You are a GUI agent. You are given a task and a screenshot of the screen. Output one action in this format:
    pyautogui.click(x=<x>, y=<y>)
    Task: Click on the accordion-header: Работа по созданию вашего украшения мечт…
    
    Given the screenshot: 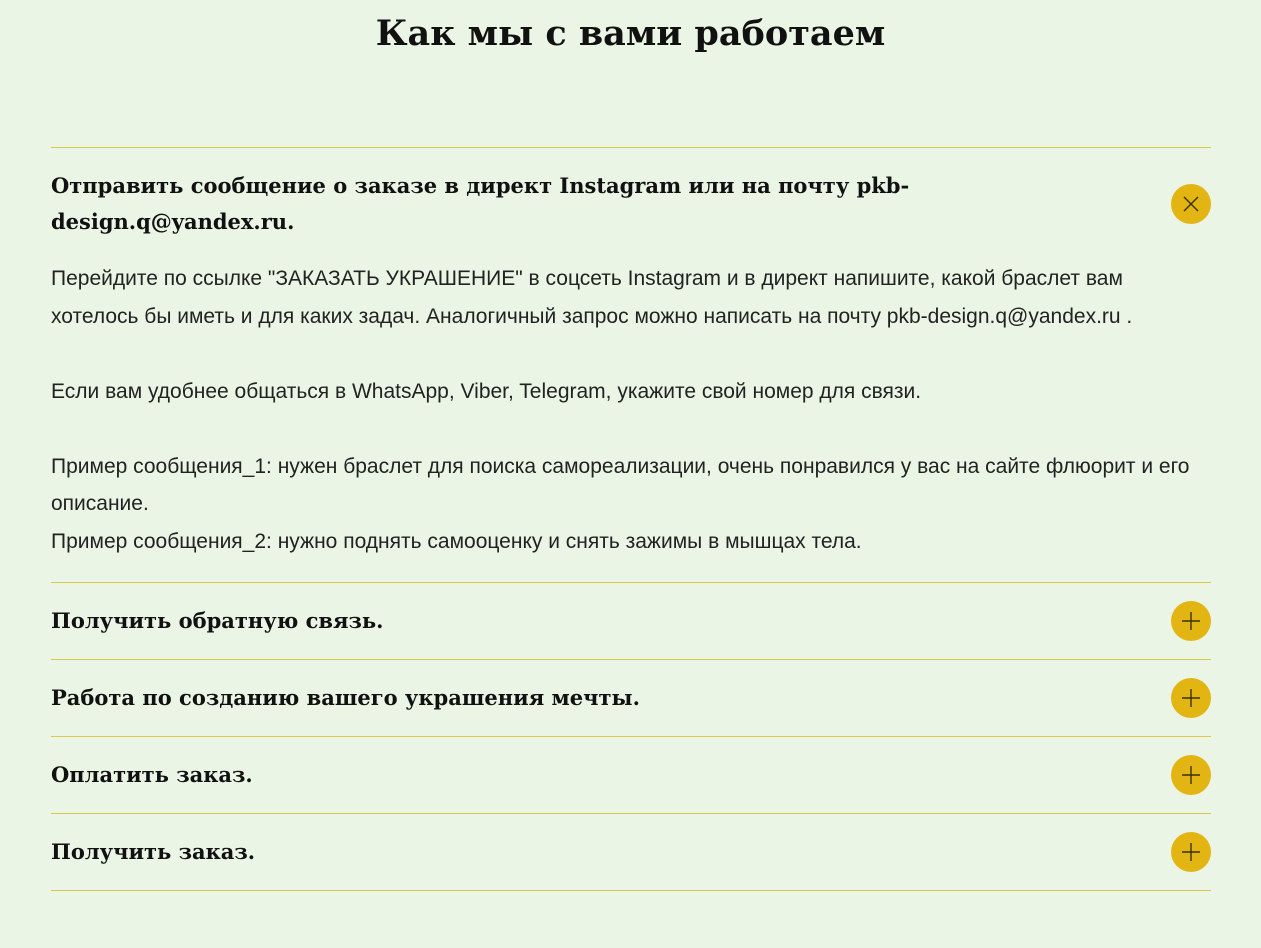 What is the action you would take?
    pyautogui.click(x=631, y=698)
    